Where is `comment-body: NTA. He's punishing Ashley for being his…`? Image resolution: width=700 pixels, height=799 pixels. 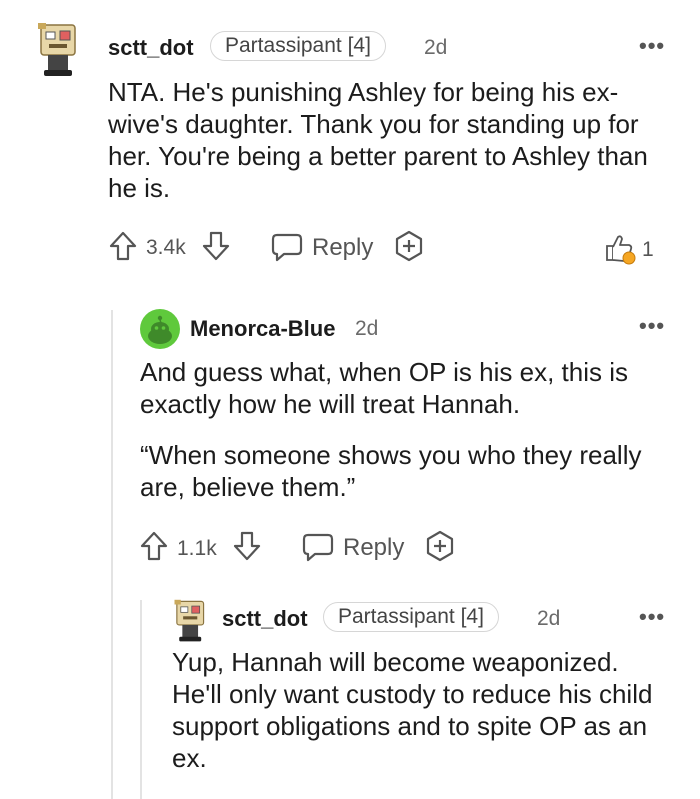
comment-body: NTA. He's punishing Ashley for being his… is located at coordinates (378, 140).